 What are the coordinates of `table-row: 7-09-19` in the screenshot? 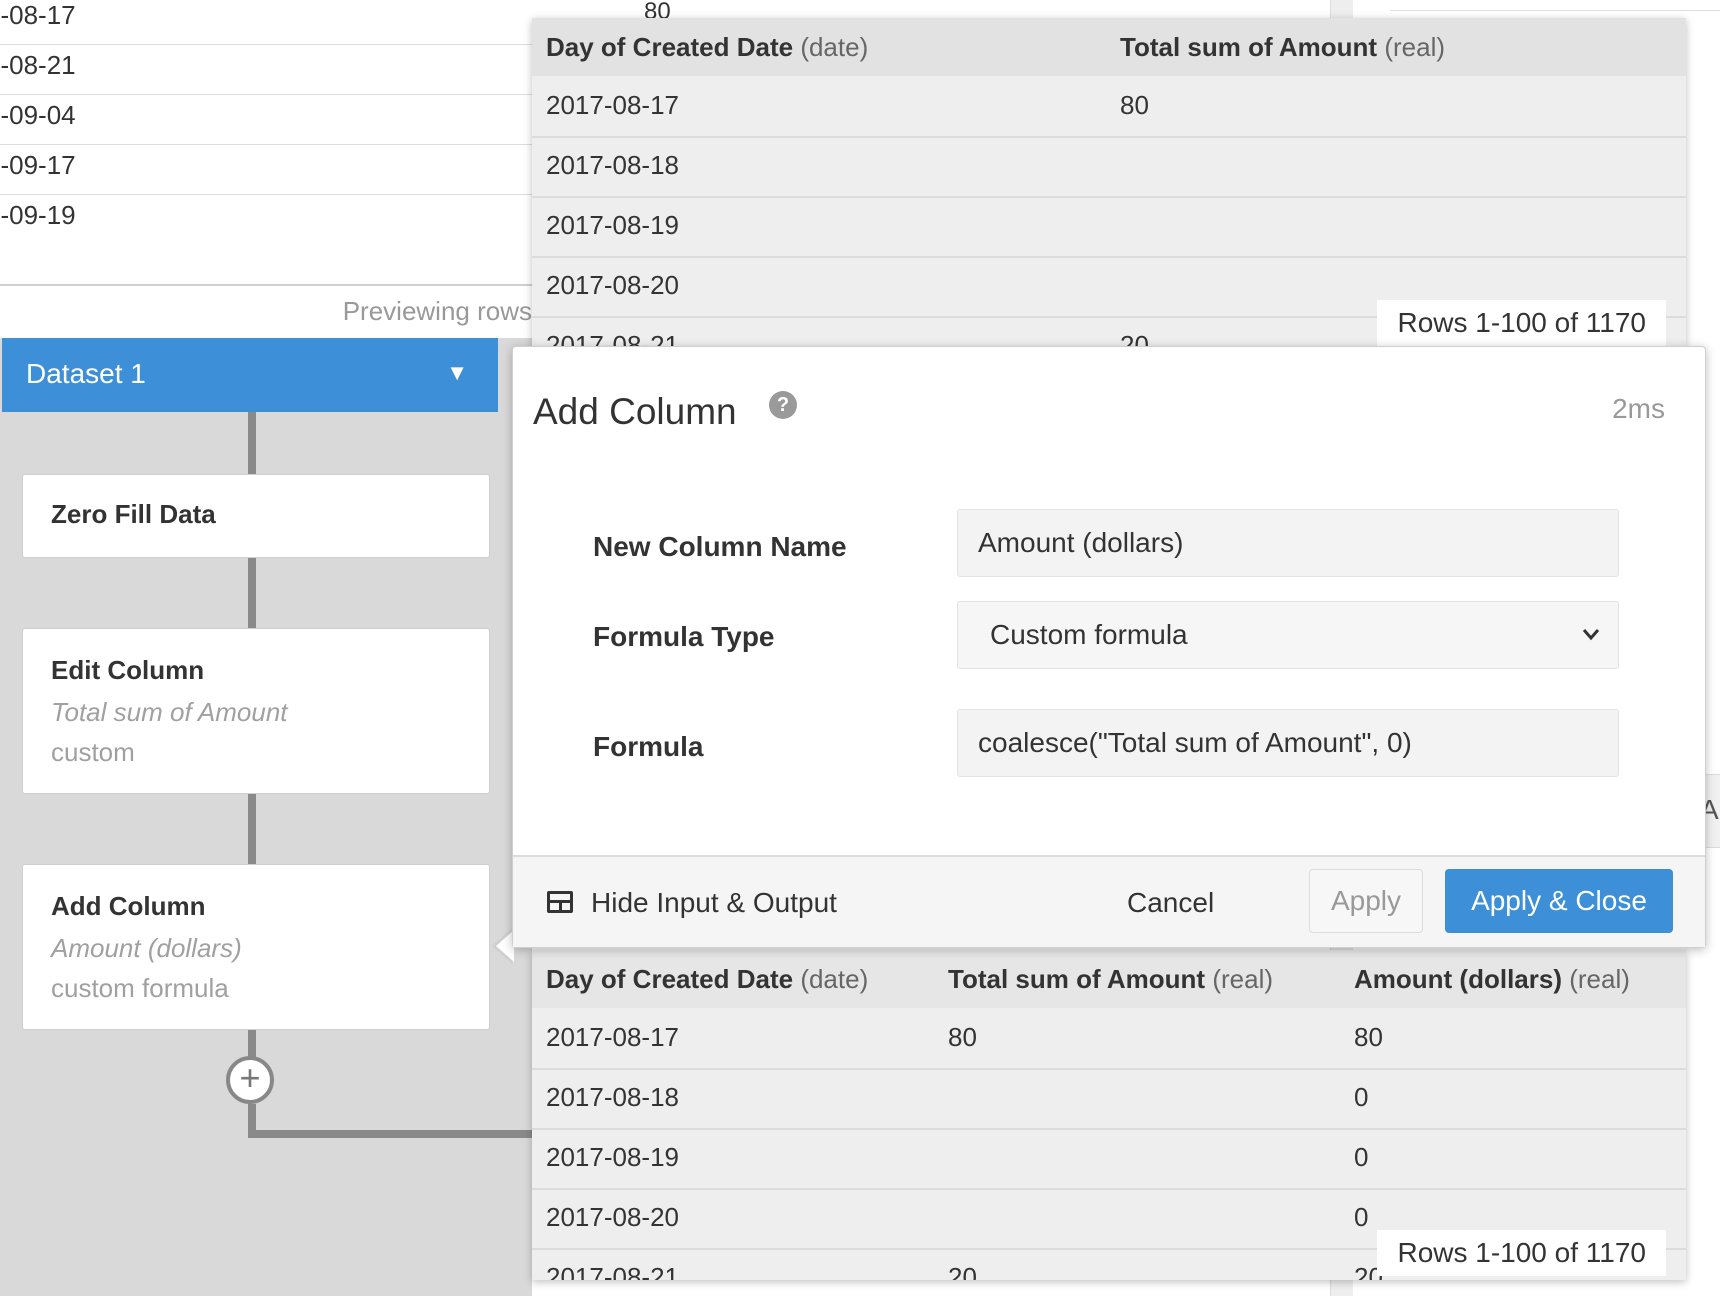 It's located at (266, 219).